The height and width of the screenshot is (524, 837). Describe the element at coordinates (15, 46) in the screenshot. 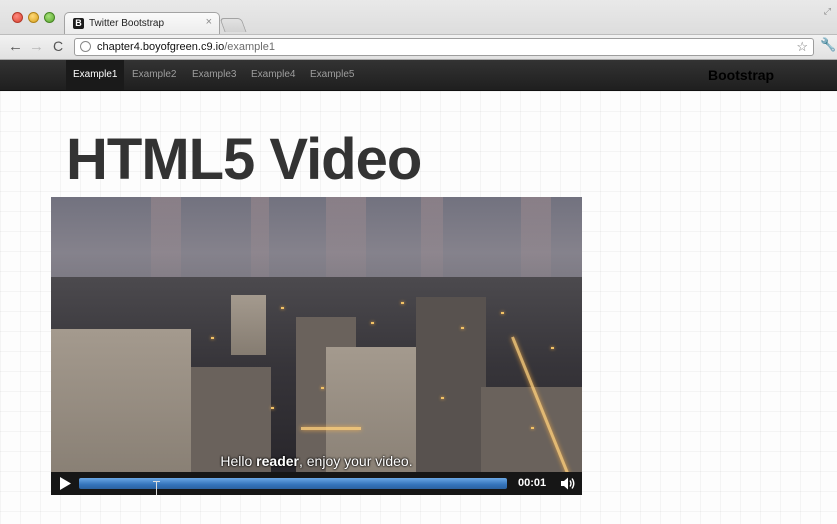

I see `back-icon: ←` at that location.